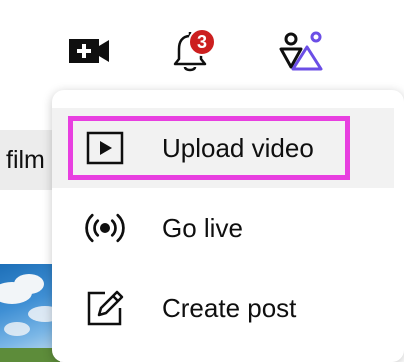 The image size is (404, 362). I want to click on account-button, so click(301, 51).